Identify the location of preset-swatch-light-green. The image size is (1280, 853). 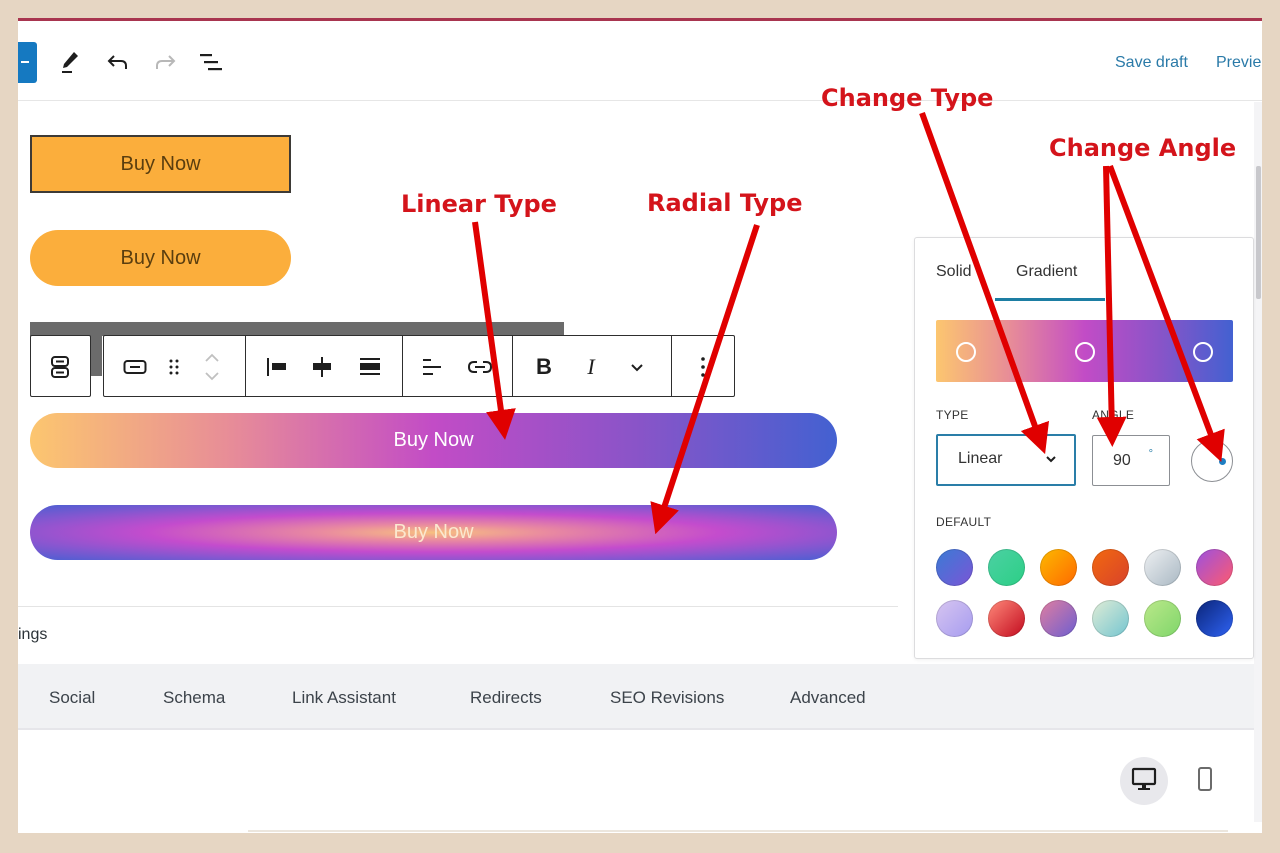
(1162, 618).